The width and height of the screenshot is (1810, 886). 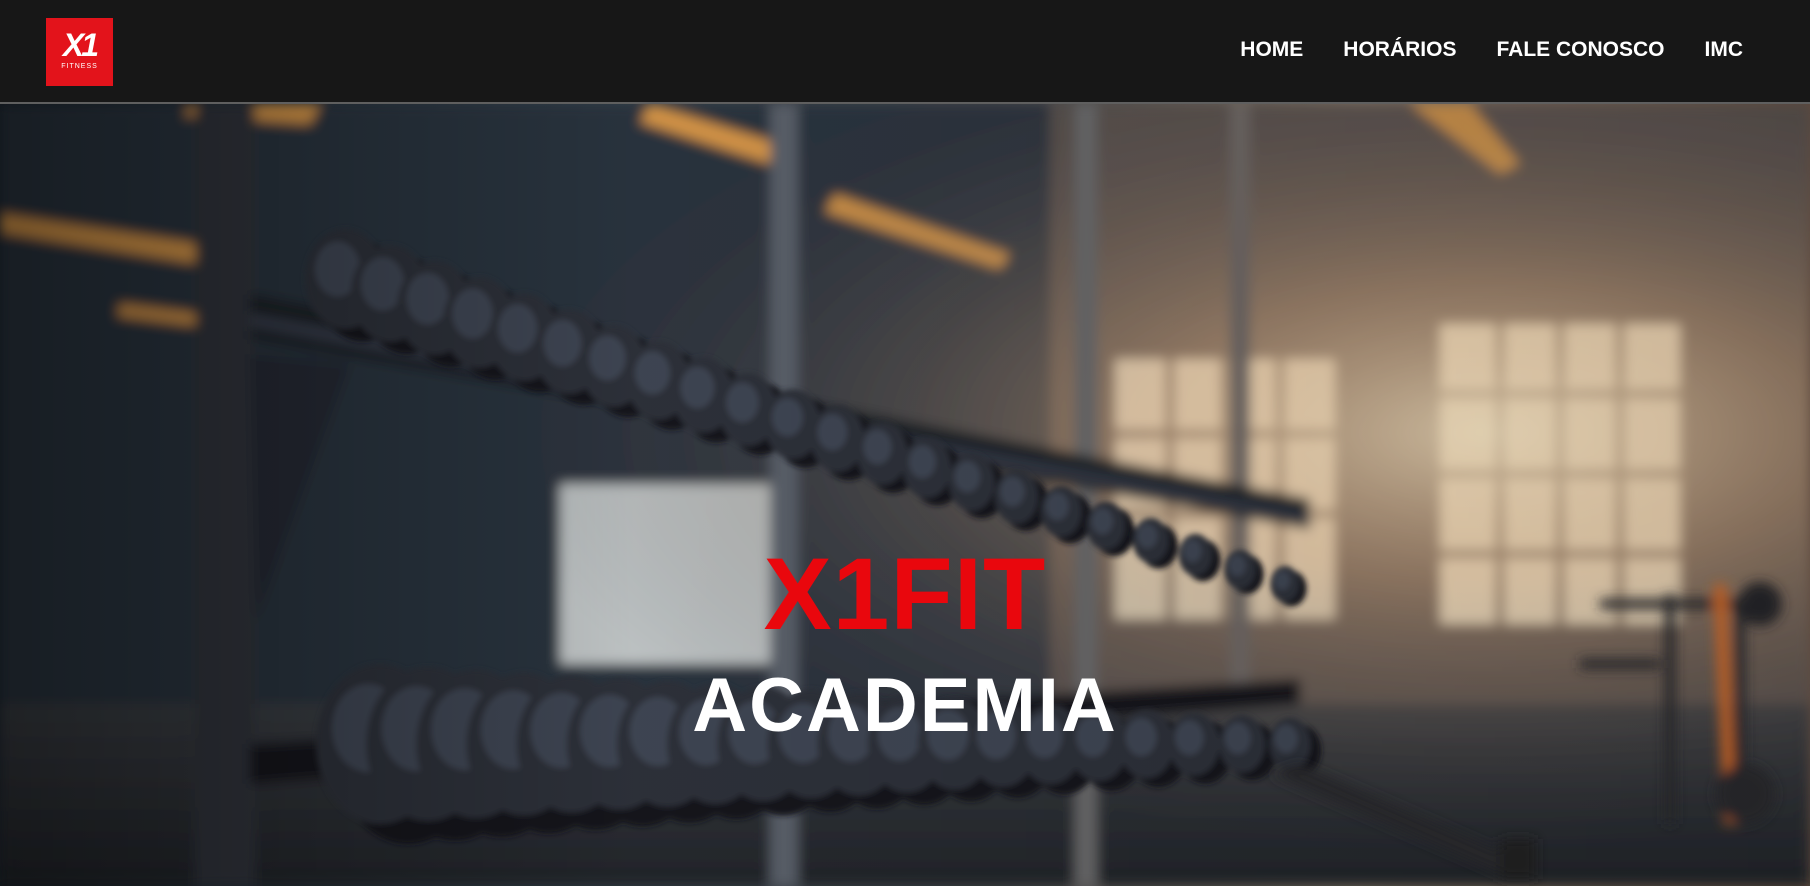 I want to click on hero-title: X1FIT, so click(x=905, y=594).